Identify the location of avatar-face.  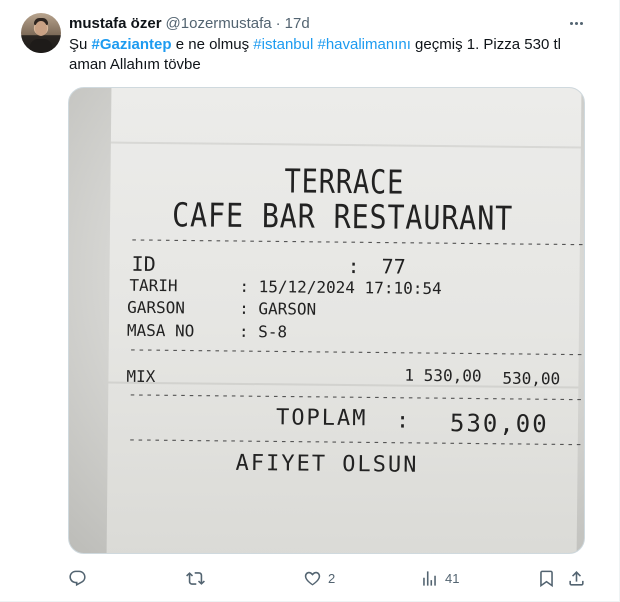
(41, 28).